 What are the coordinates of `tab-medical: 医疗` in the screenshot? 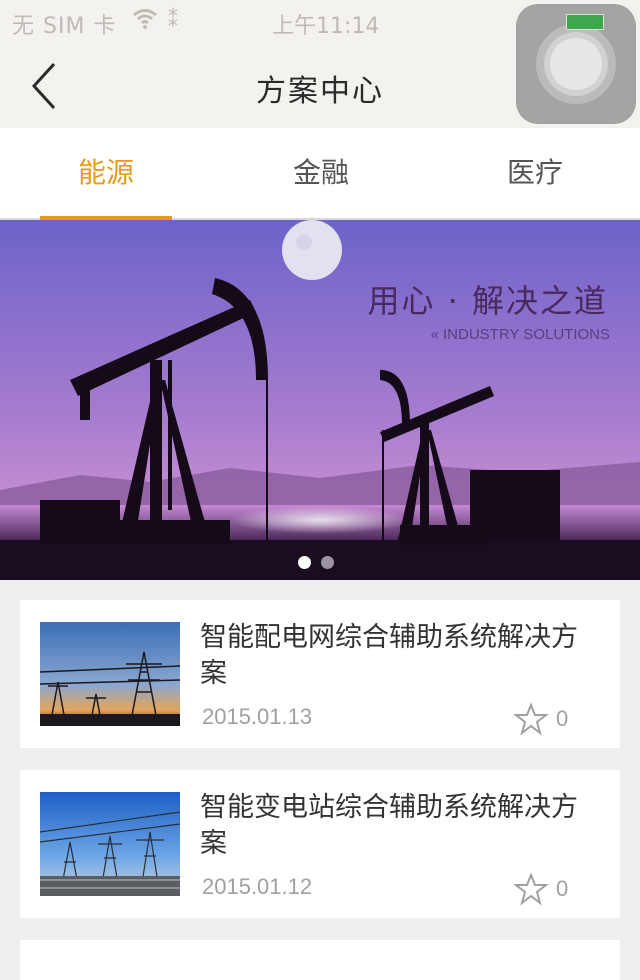 It's located at (535, 173).